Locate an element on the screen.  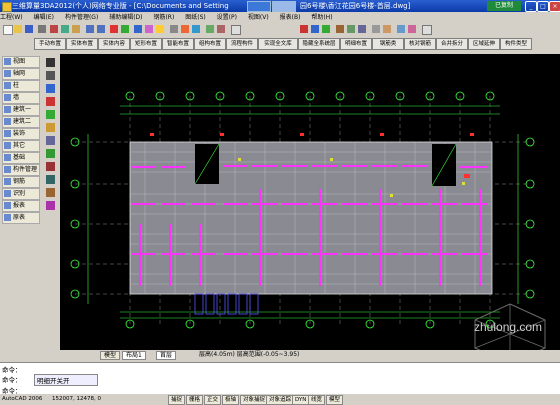
beam-icon is located at coordinates (376, 29).